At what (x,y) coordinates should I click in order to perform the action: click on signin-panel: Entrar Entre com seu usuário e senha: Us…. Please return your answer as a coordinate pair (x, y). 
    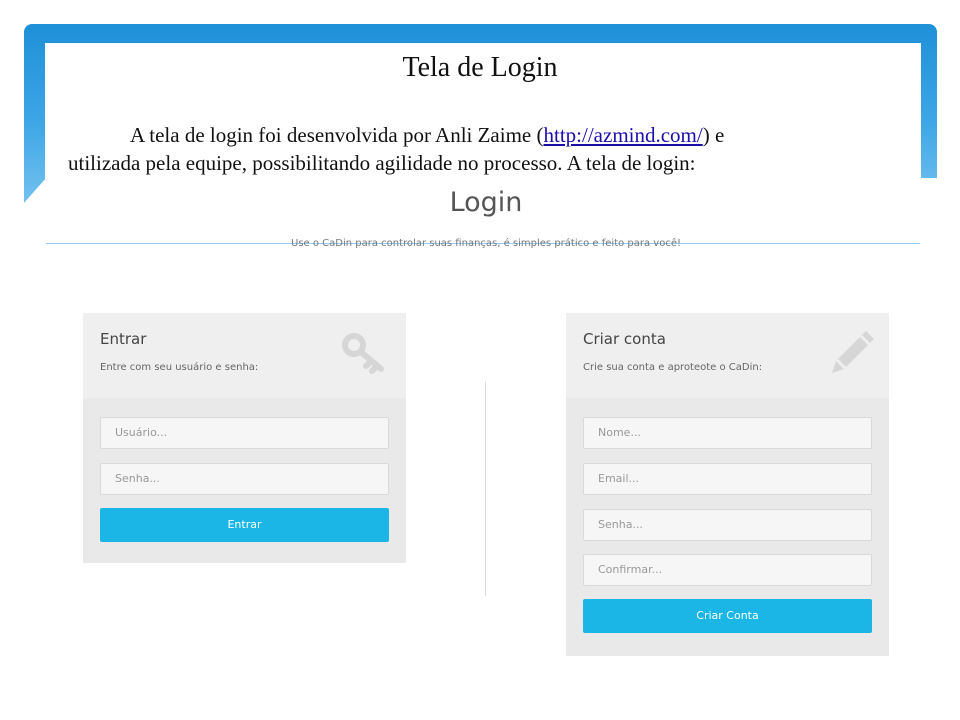
    Looking at the image, I should click on (244, 438).